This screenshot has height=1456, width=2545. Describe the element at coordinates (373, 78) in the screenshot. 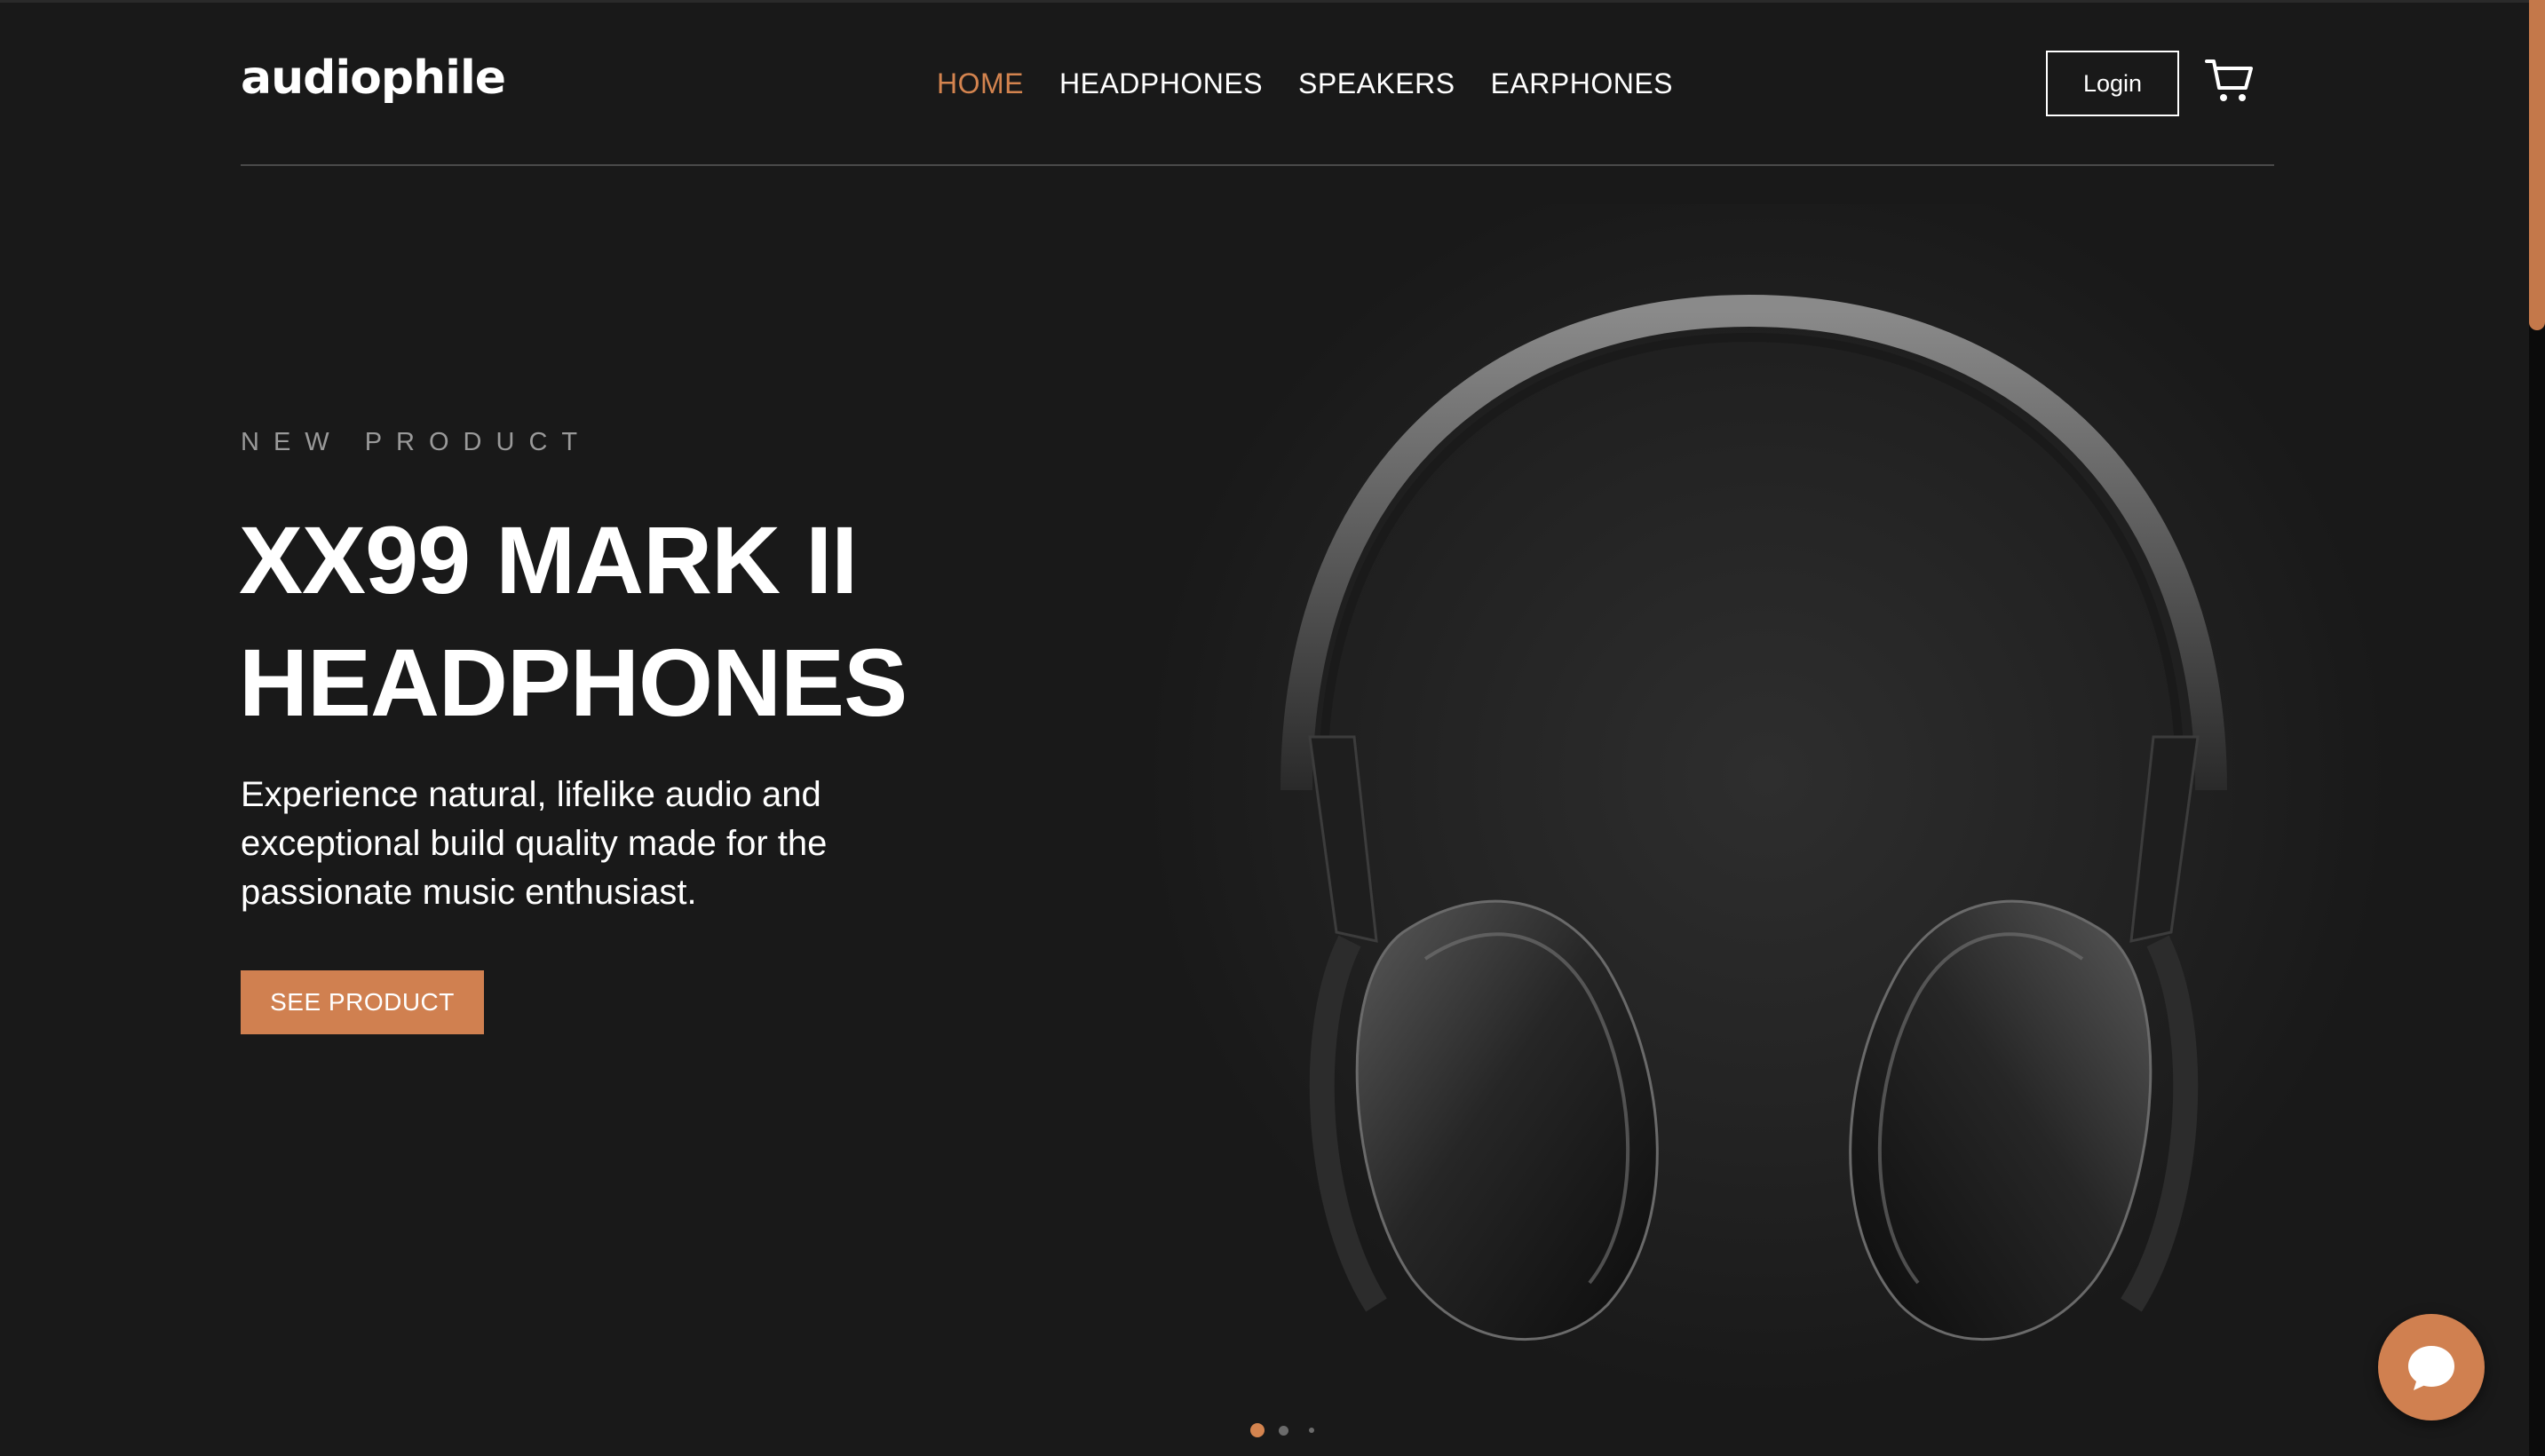

I see `logo: audiophile` at that location.